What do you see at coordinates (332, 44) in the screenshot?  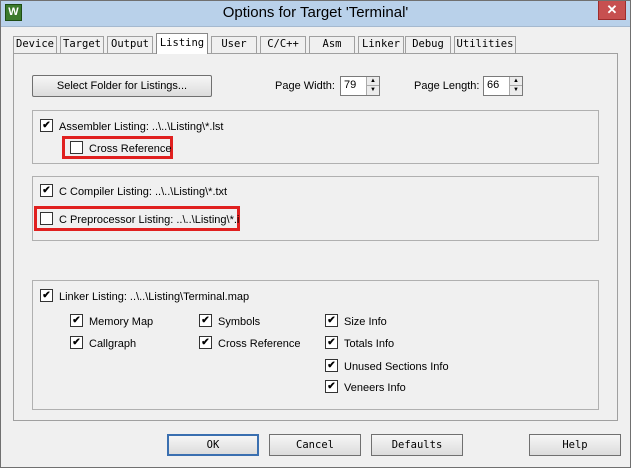 I see `tab-asm: Asm` at bounding box center [332, 44].